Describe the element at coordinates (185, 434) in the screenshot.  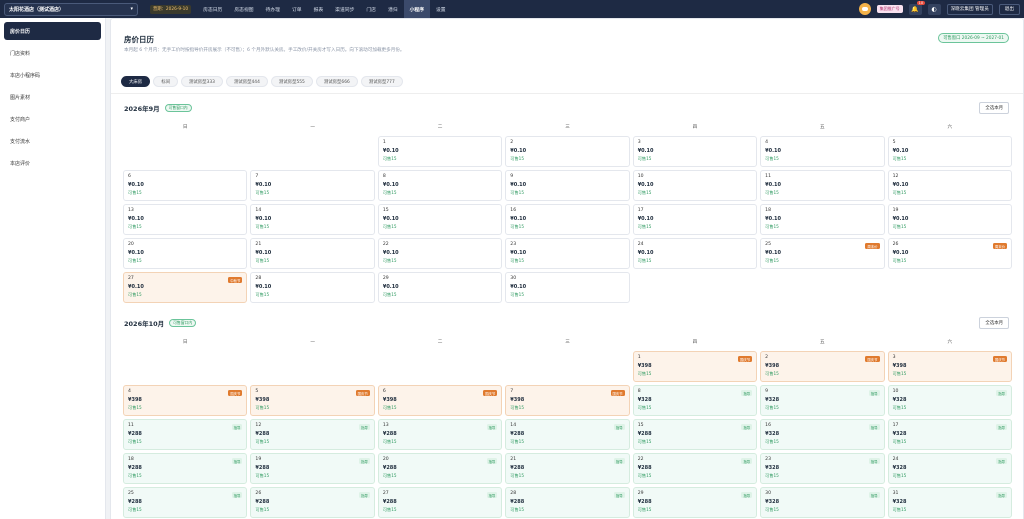
I see `day-cell: 11 ¥288 可售15 指导` at that location.